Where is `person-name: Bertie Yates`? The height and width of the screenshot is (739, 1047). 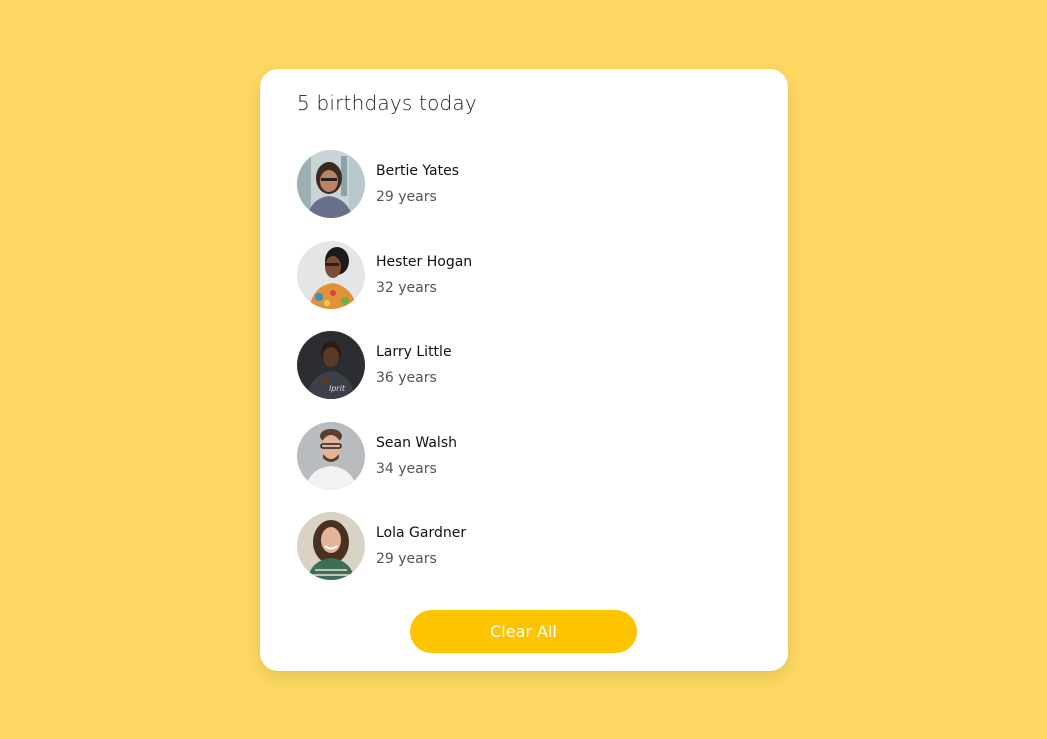 person-name: Bertie Yates is located at coordinates (418, 171).